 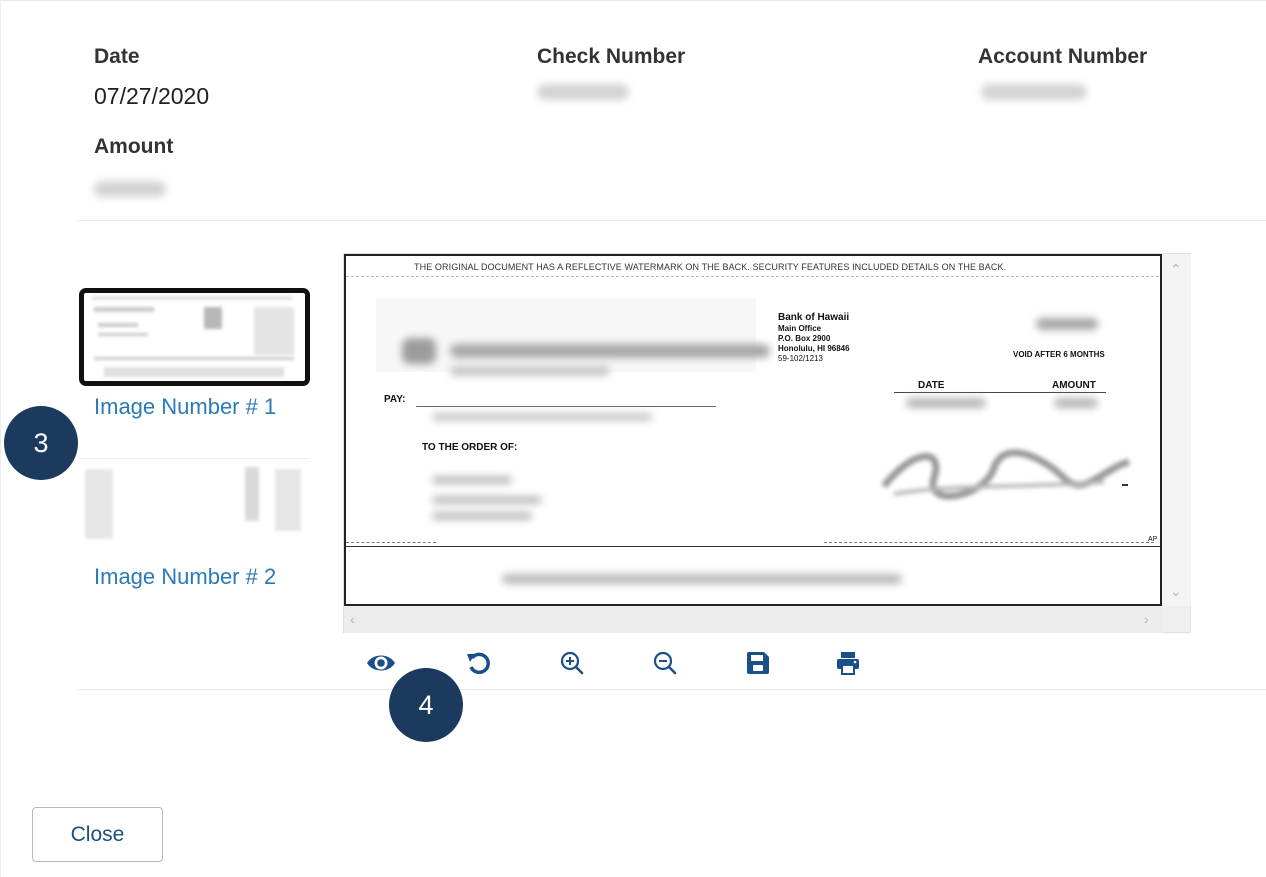 I want to click on thumbnail-2-link: Image Number # 2, so click(x=185, y=577).